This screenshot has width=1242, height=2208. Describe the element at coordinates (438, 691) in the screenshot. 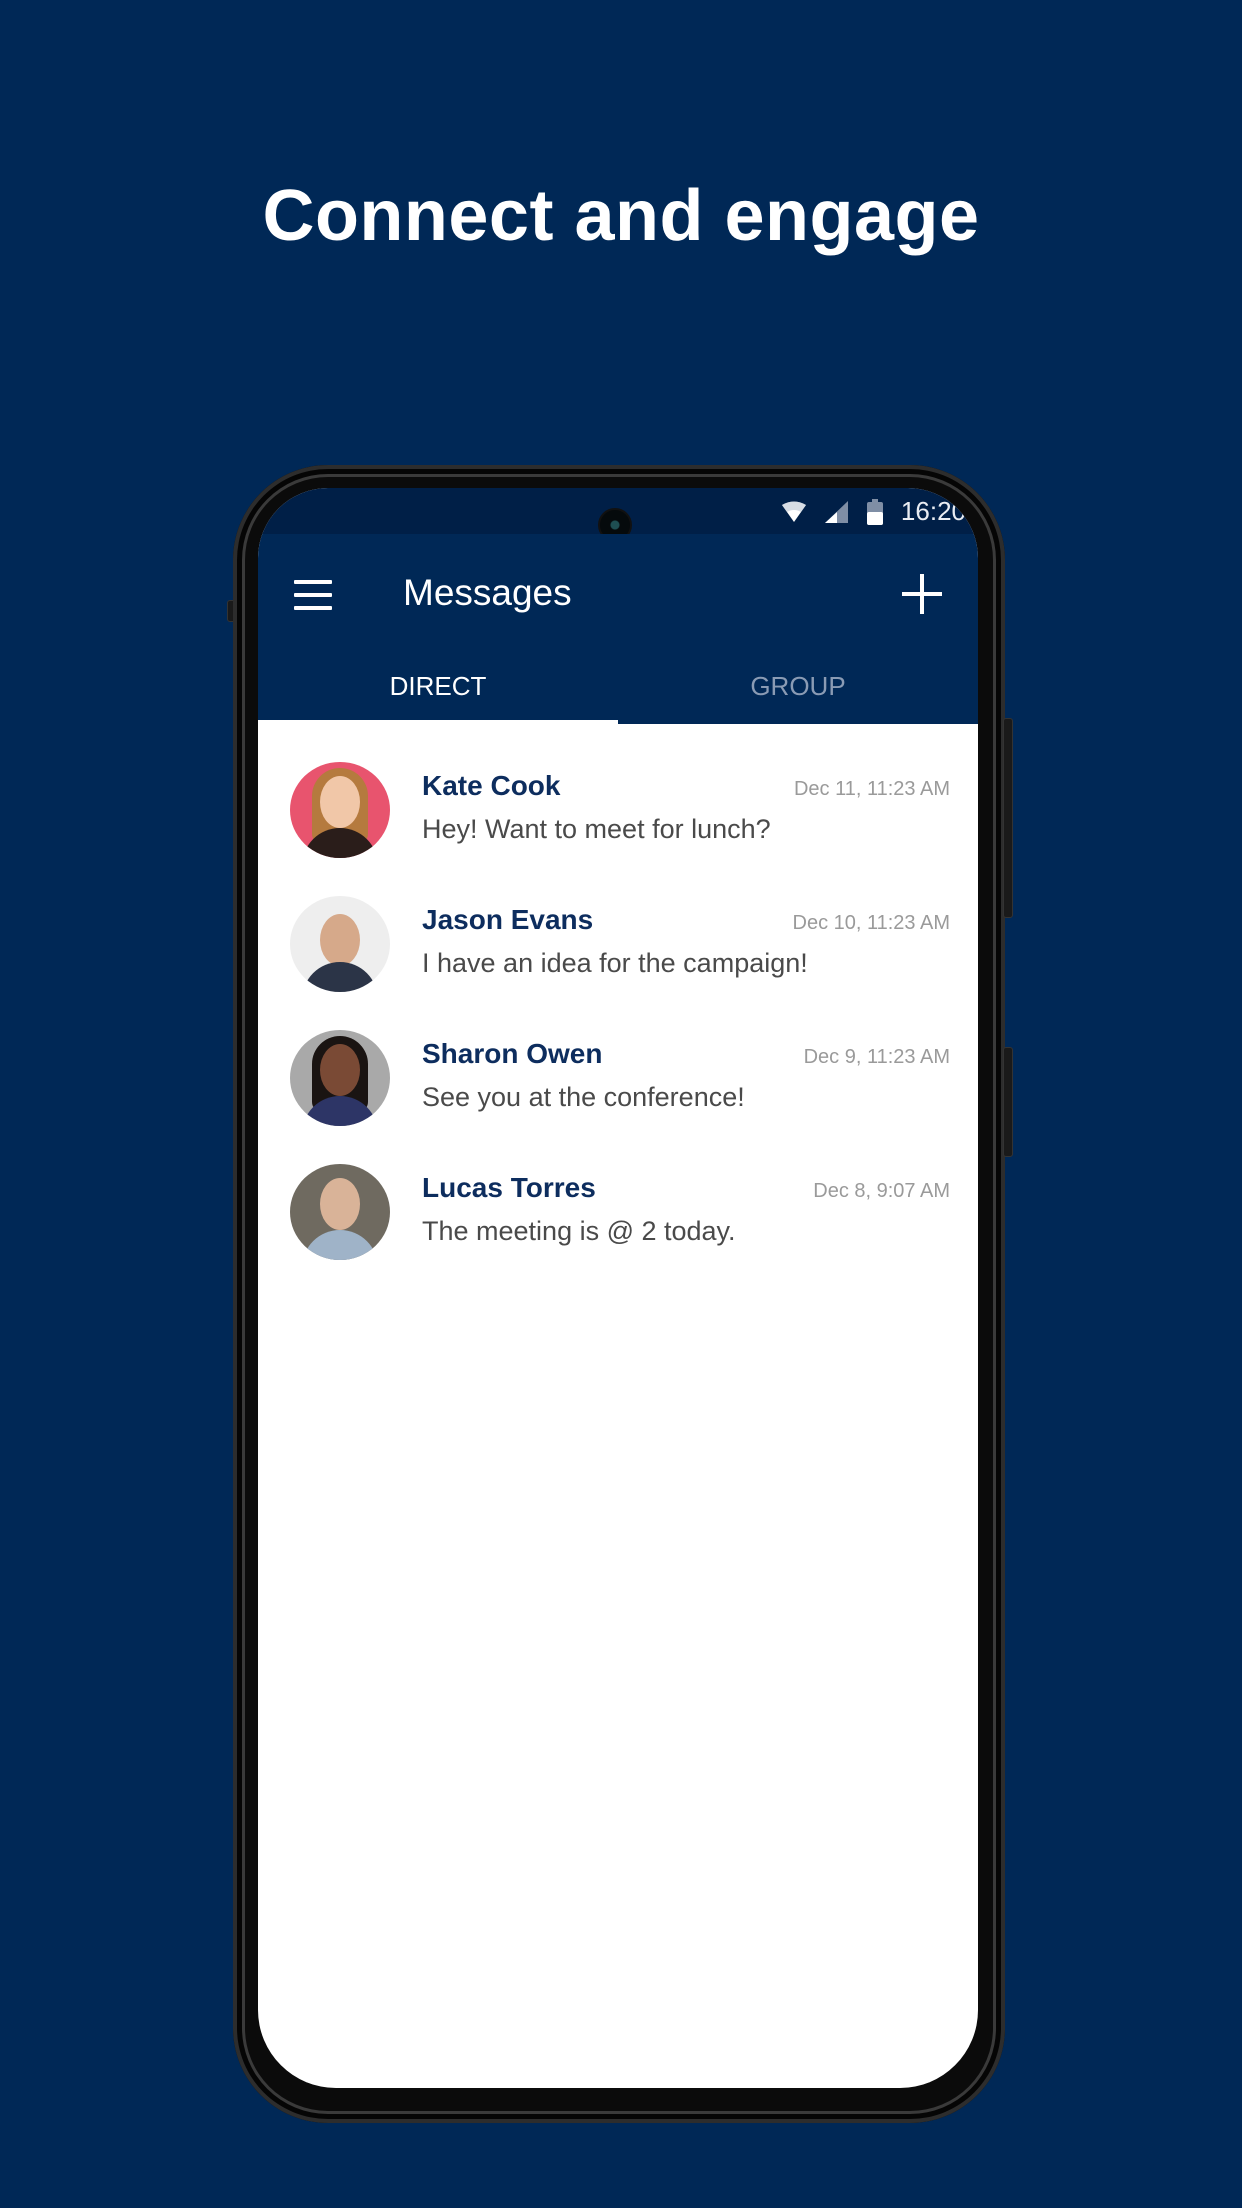

I see `tab-direct: DIRECT` at that location.